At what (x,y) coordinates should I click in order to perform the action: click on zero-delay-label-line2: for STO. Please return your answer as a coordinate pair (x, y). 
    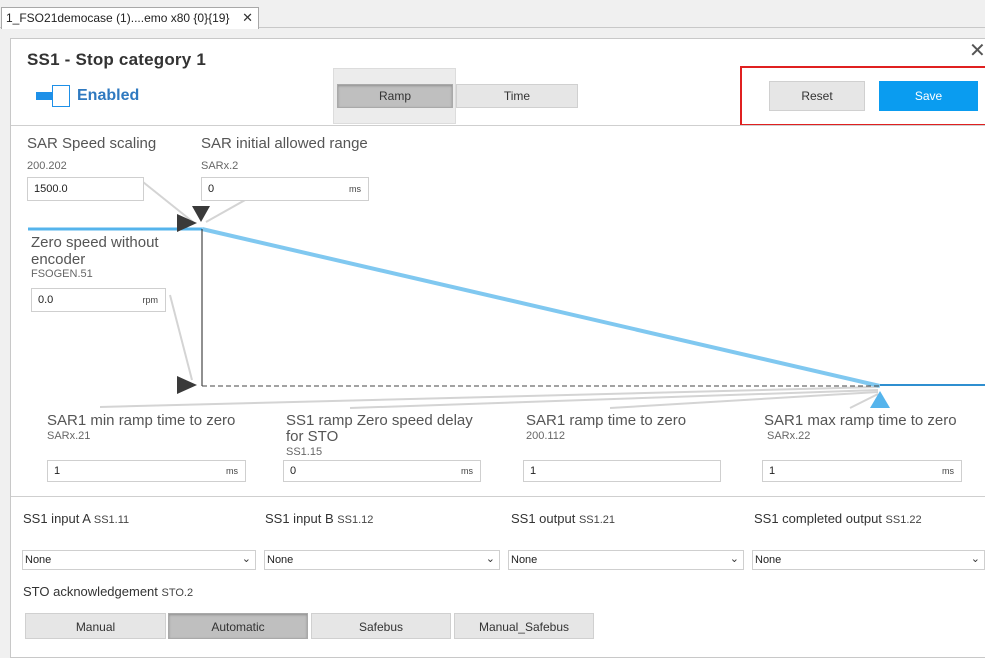
    Looking at the image, I should click on (312, 436).